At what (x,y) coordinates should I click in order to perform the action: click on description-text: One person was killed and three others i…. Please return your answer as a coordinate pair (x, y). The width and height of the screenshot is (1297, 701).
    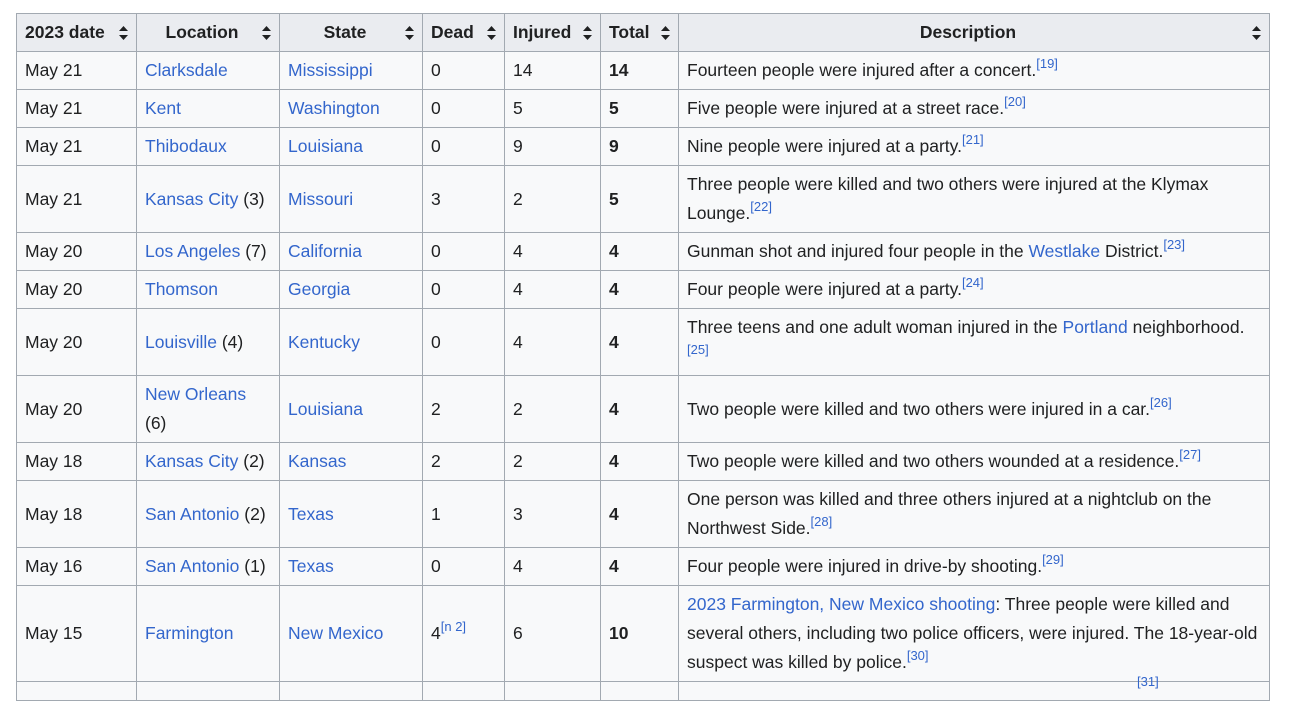
    Looking at the image, I should click on (949, 513).